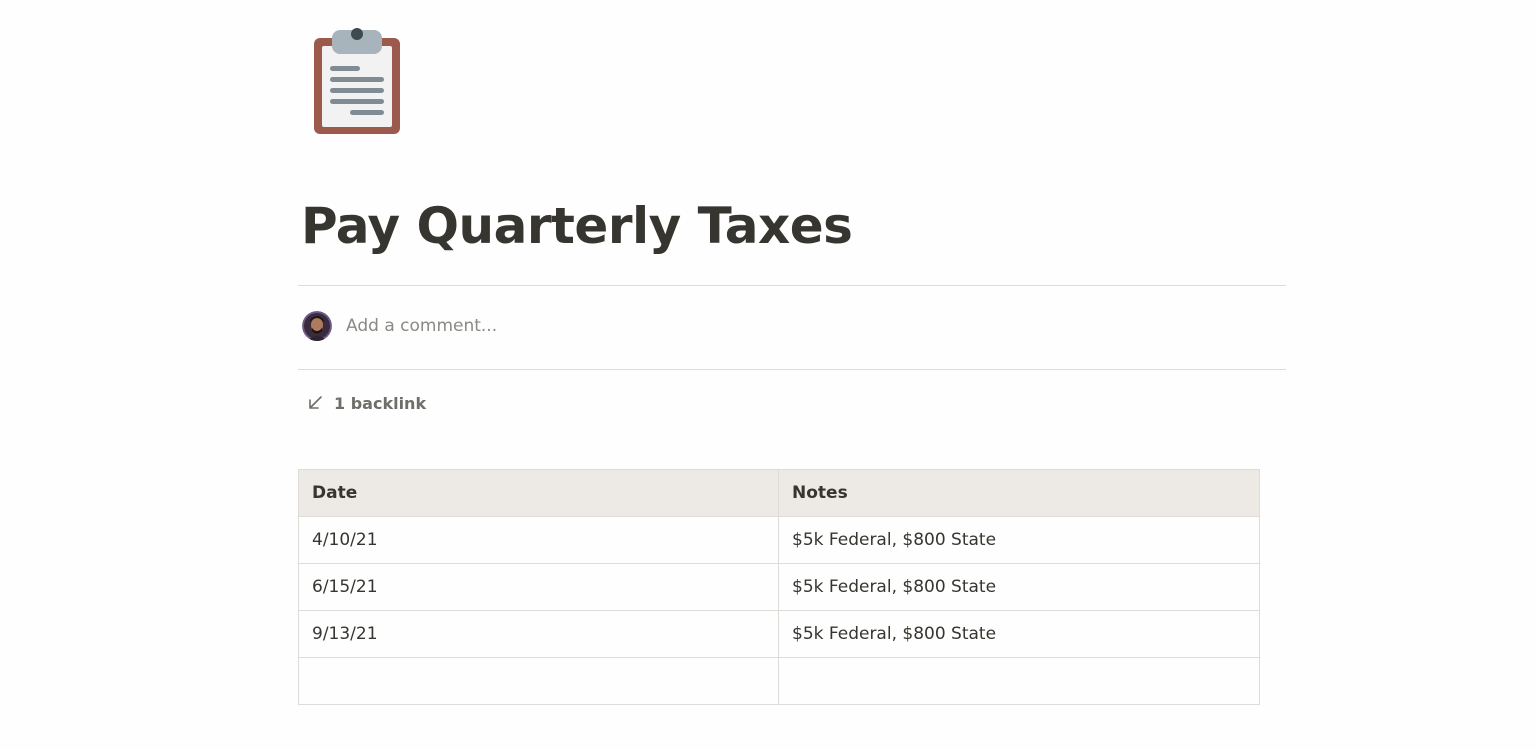  I want to click on cell-notes, so click(1019, 681).